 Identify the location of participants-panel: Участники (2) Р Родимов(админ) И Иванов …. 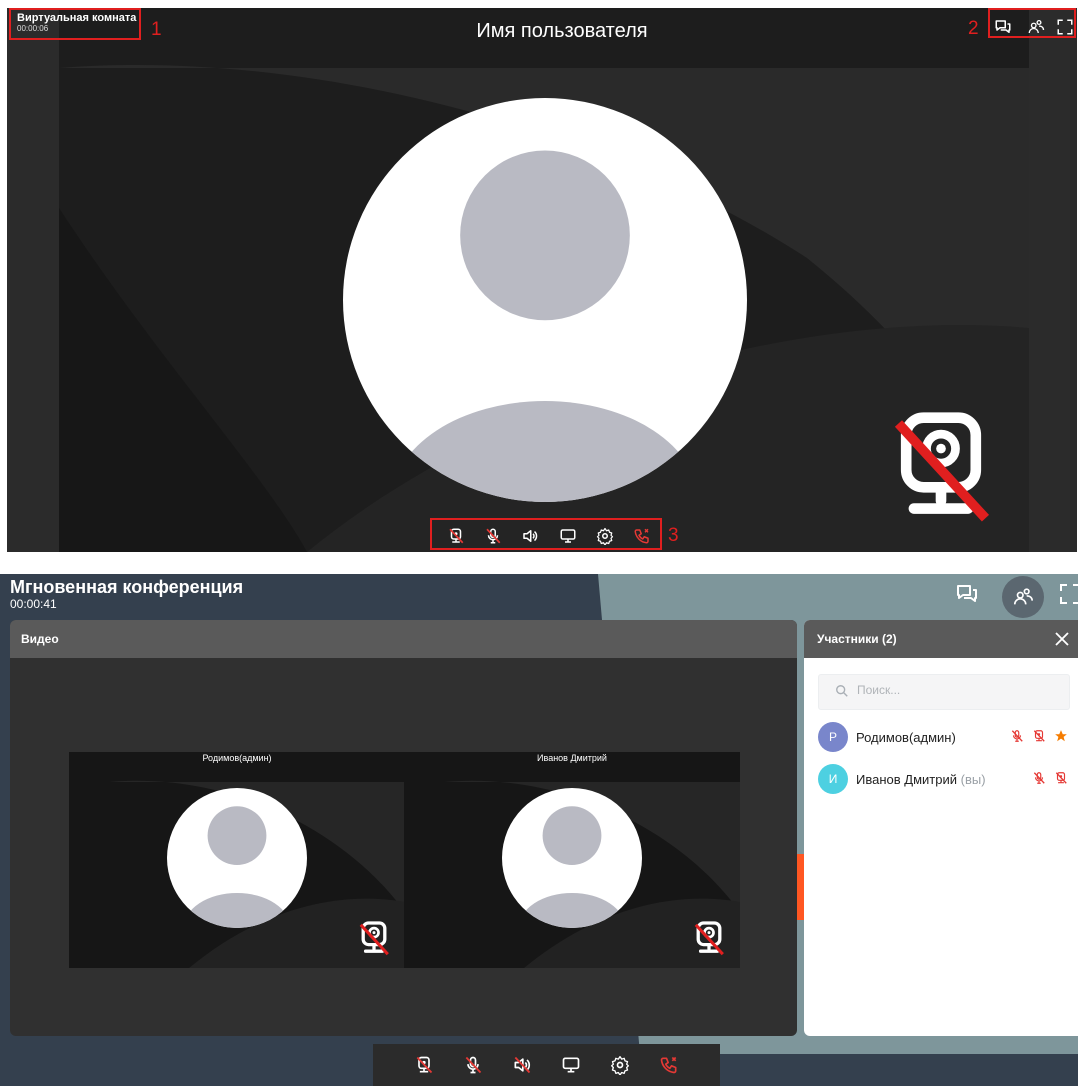
(941, 828).